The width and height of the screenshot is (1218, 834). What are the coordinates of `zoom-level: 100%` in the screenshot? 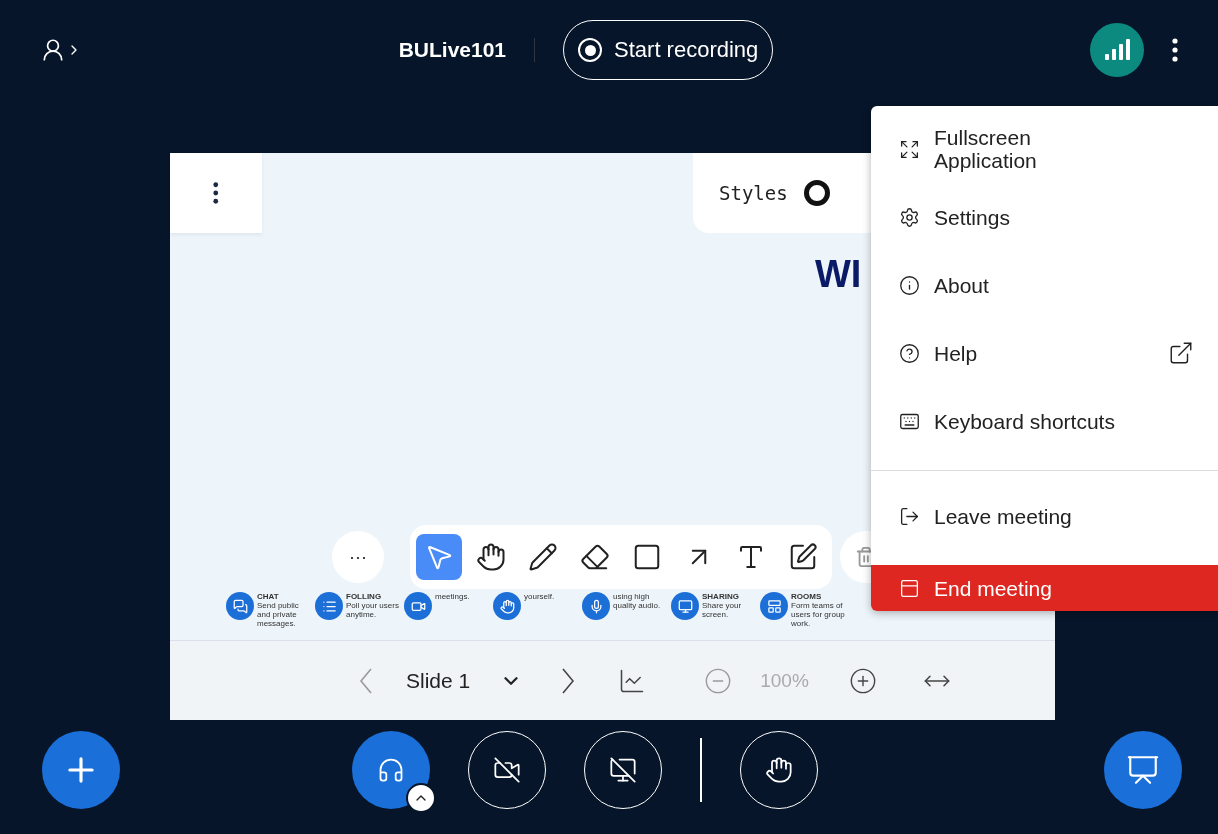 It's located at (784, 680).